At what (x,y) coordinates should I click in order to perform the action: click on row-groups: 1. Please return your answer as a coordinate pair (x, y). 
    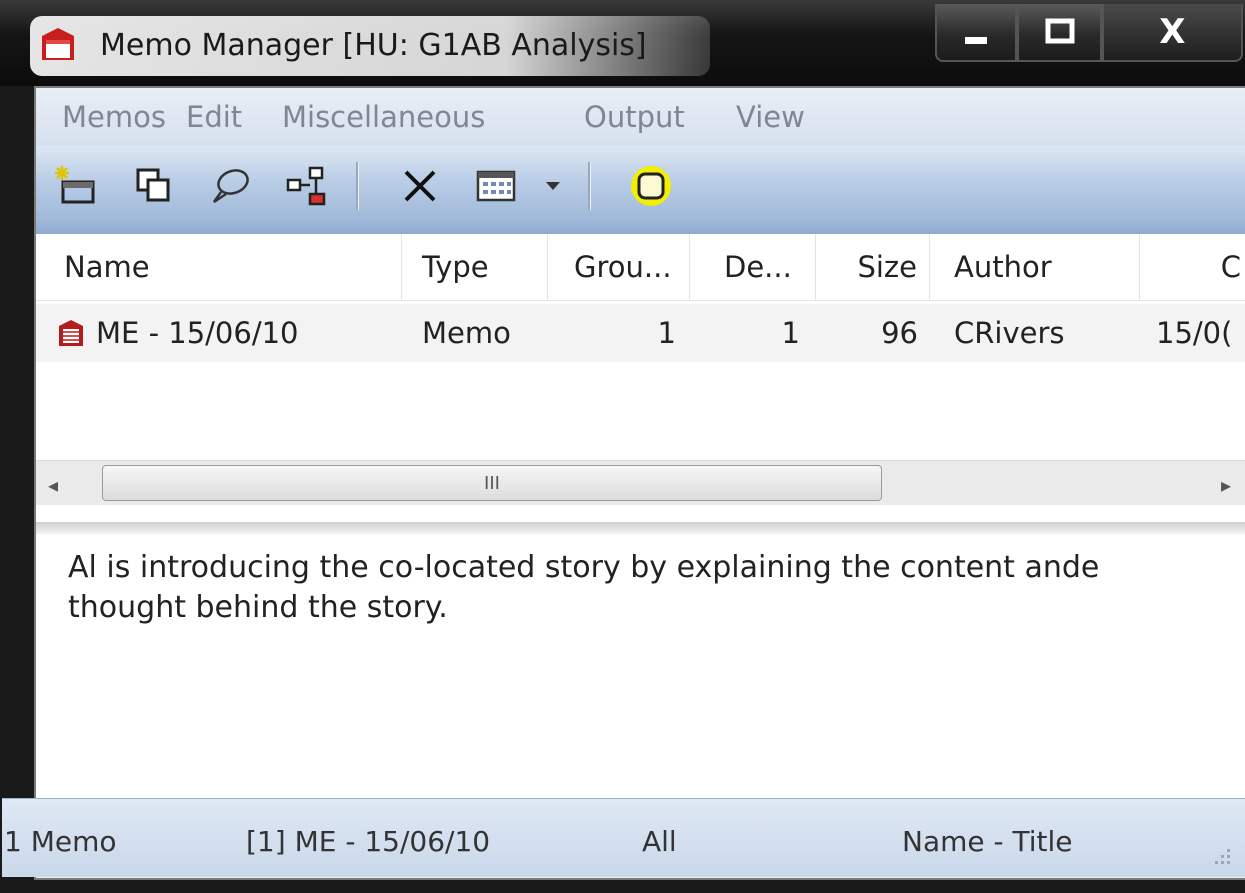
    Looking at the image, I should click on (666, 333).